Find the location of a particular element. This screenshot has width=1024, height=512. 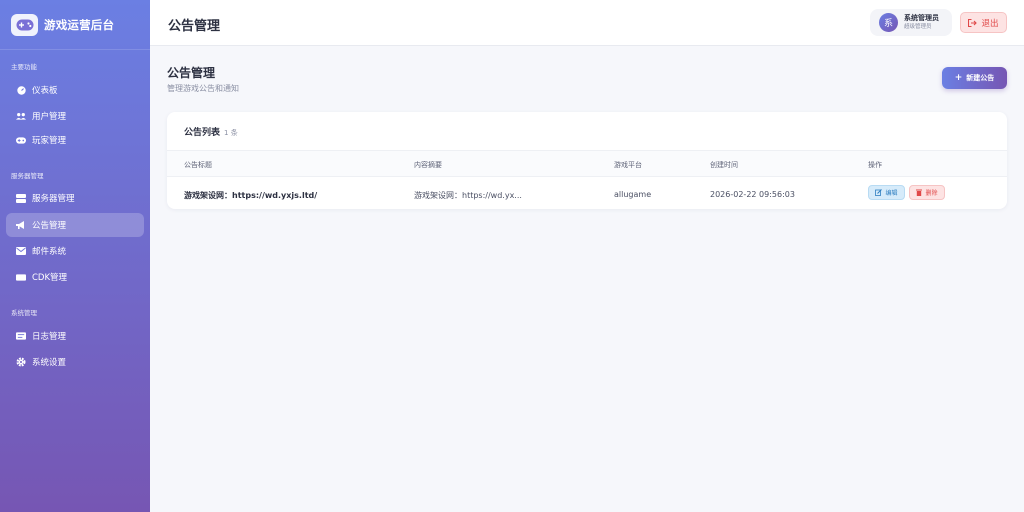

sidebar-item-cdk: CDK管理 is located at coordinates (75, 277).